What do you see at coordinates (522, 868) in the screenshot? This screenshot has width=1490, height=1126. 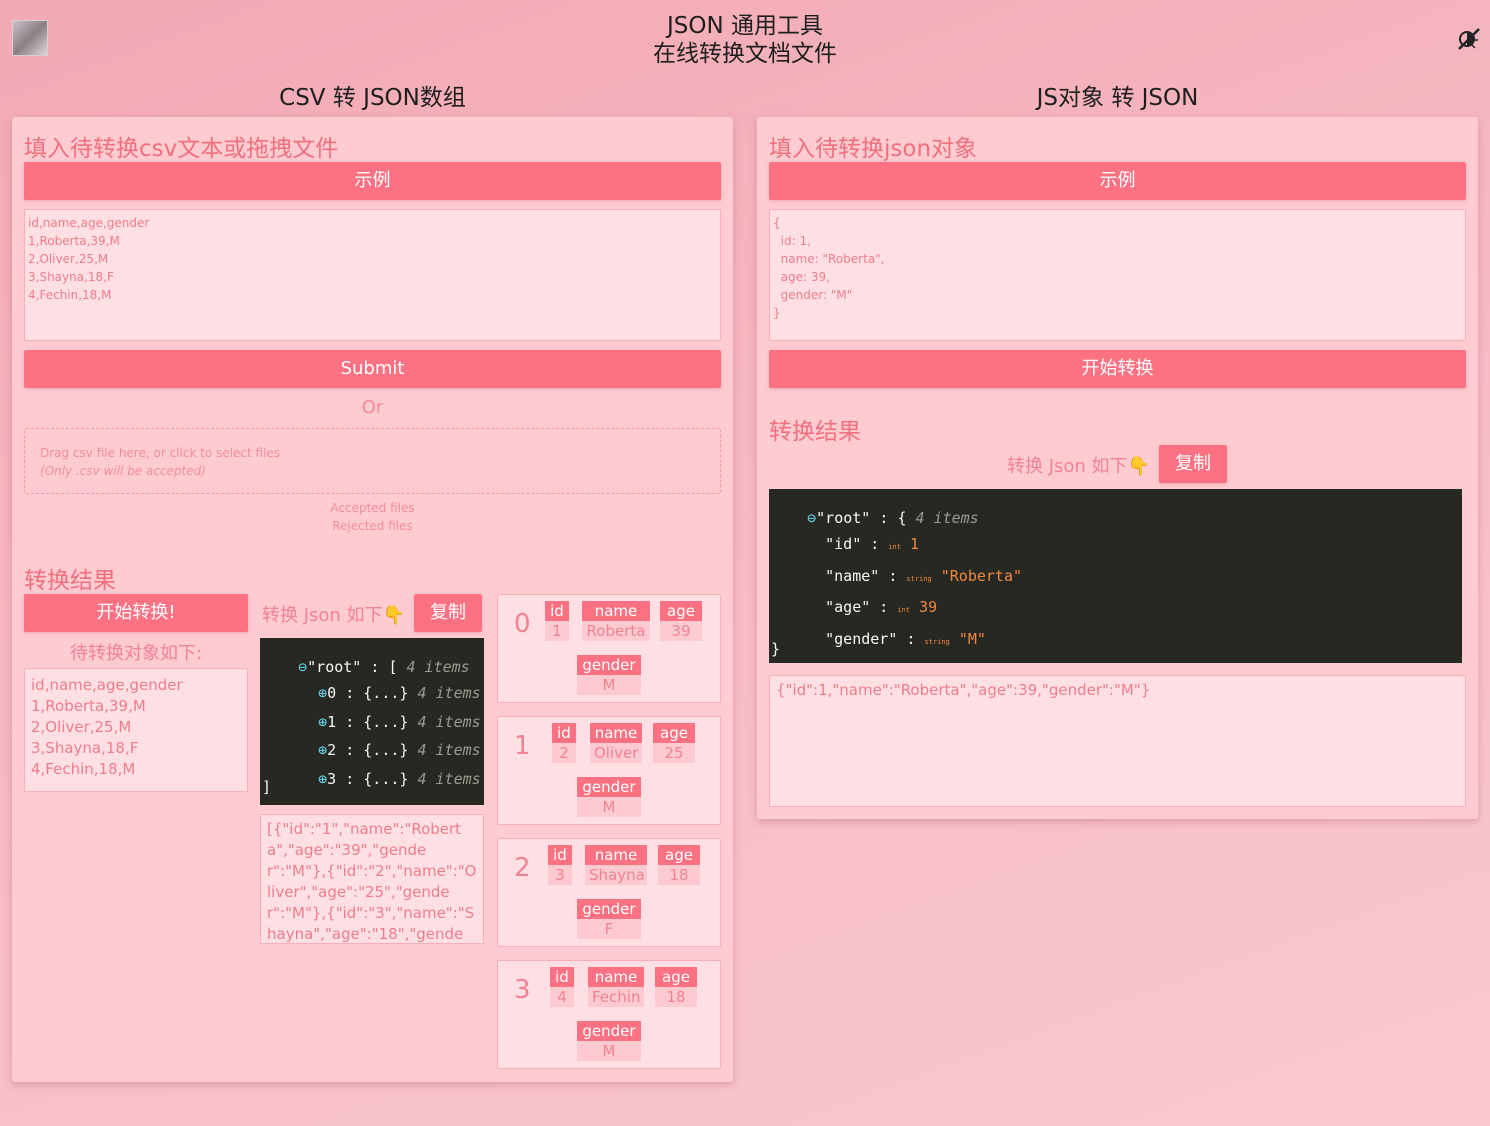 I see `card-index: 2` at bounding box center [522, 868].